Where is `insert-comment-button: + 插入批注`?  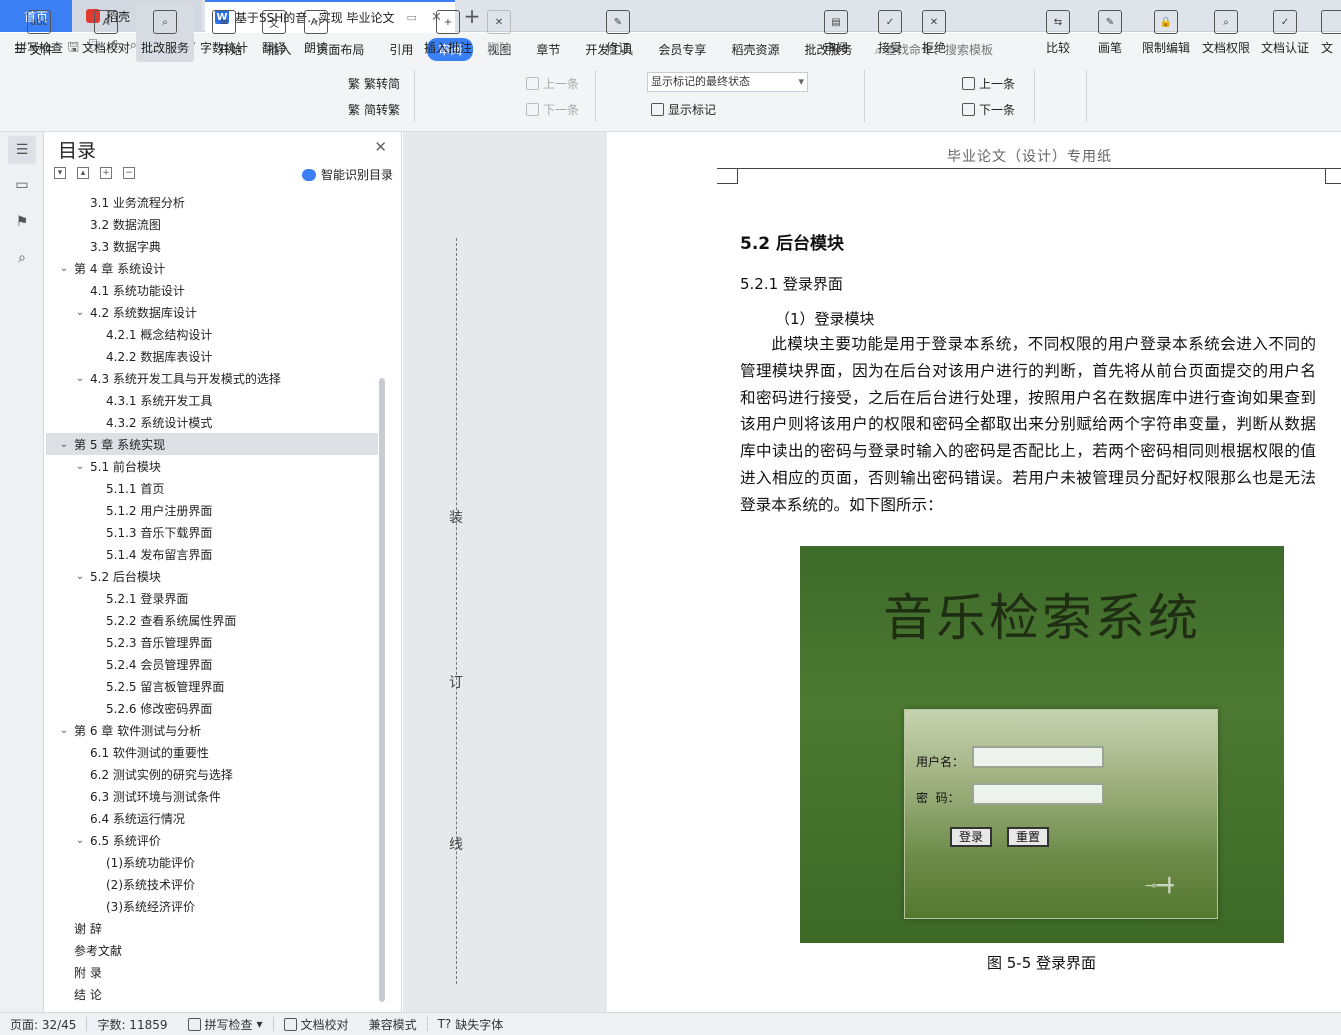 insert-comment-button: + 插入批注 is located at coordinates (448, 33).